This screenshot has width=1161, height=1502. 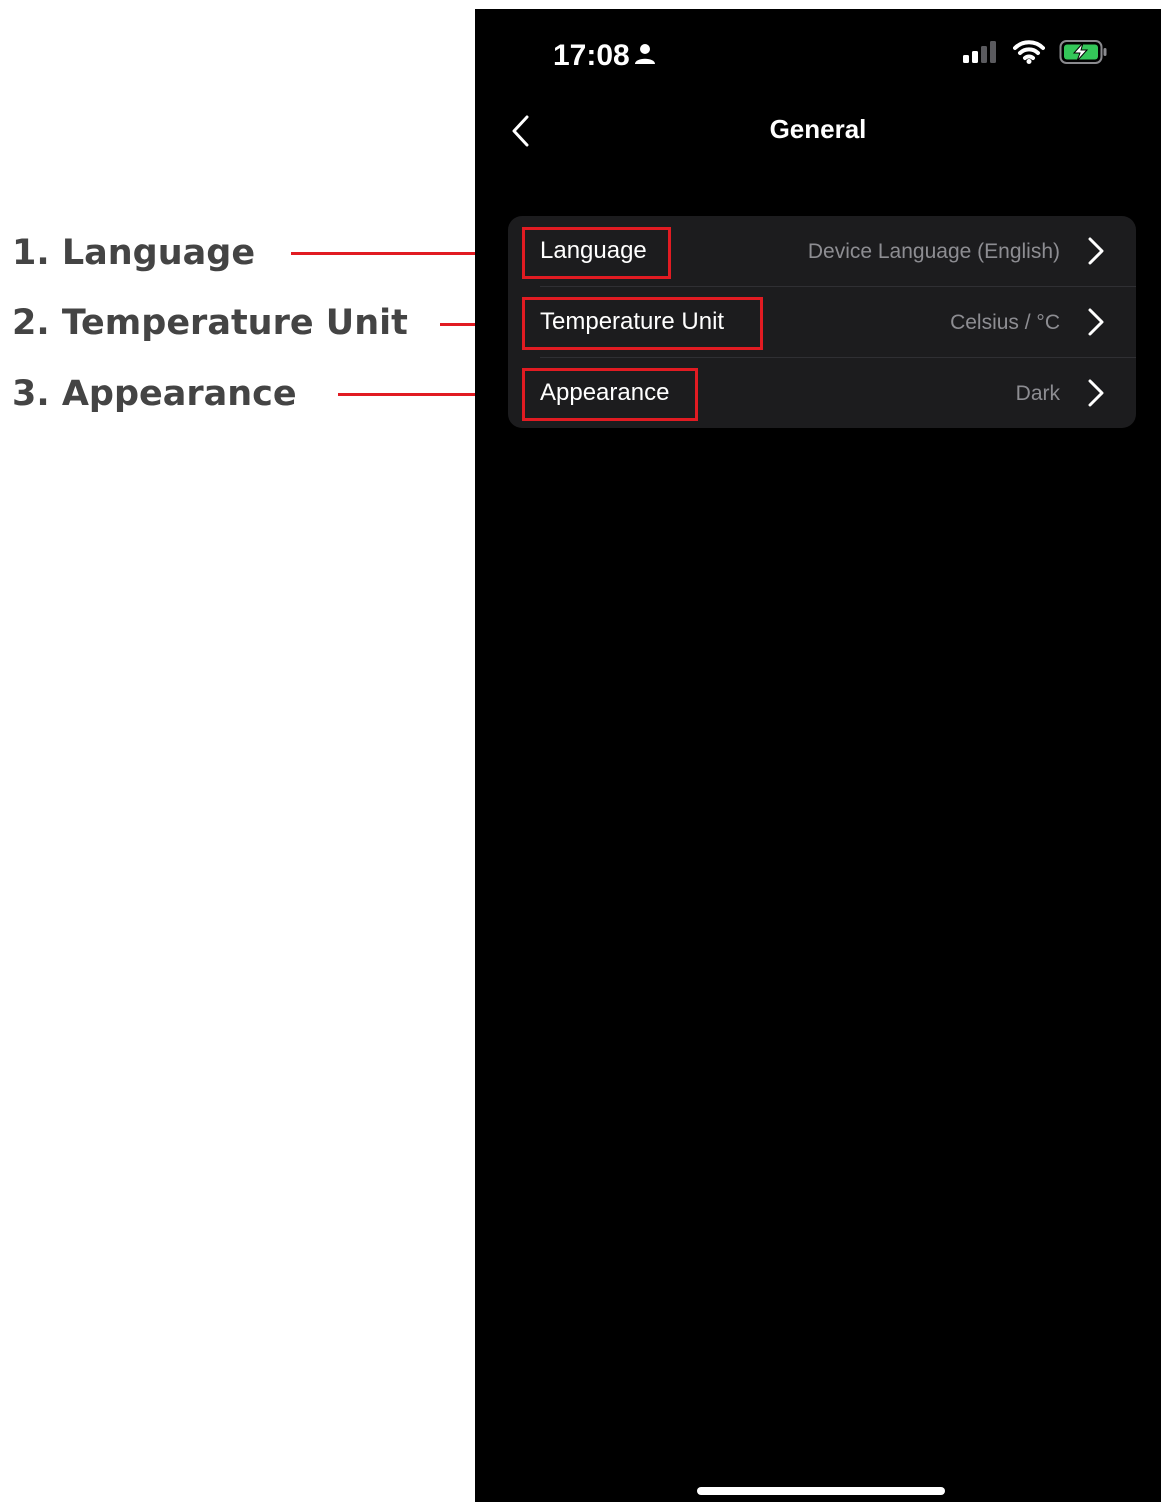 What do you see at coordinates (979, 52) in the screenshot?
I see `signal-icon` at bounding box center [979, 52].